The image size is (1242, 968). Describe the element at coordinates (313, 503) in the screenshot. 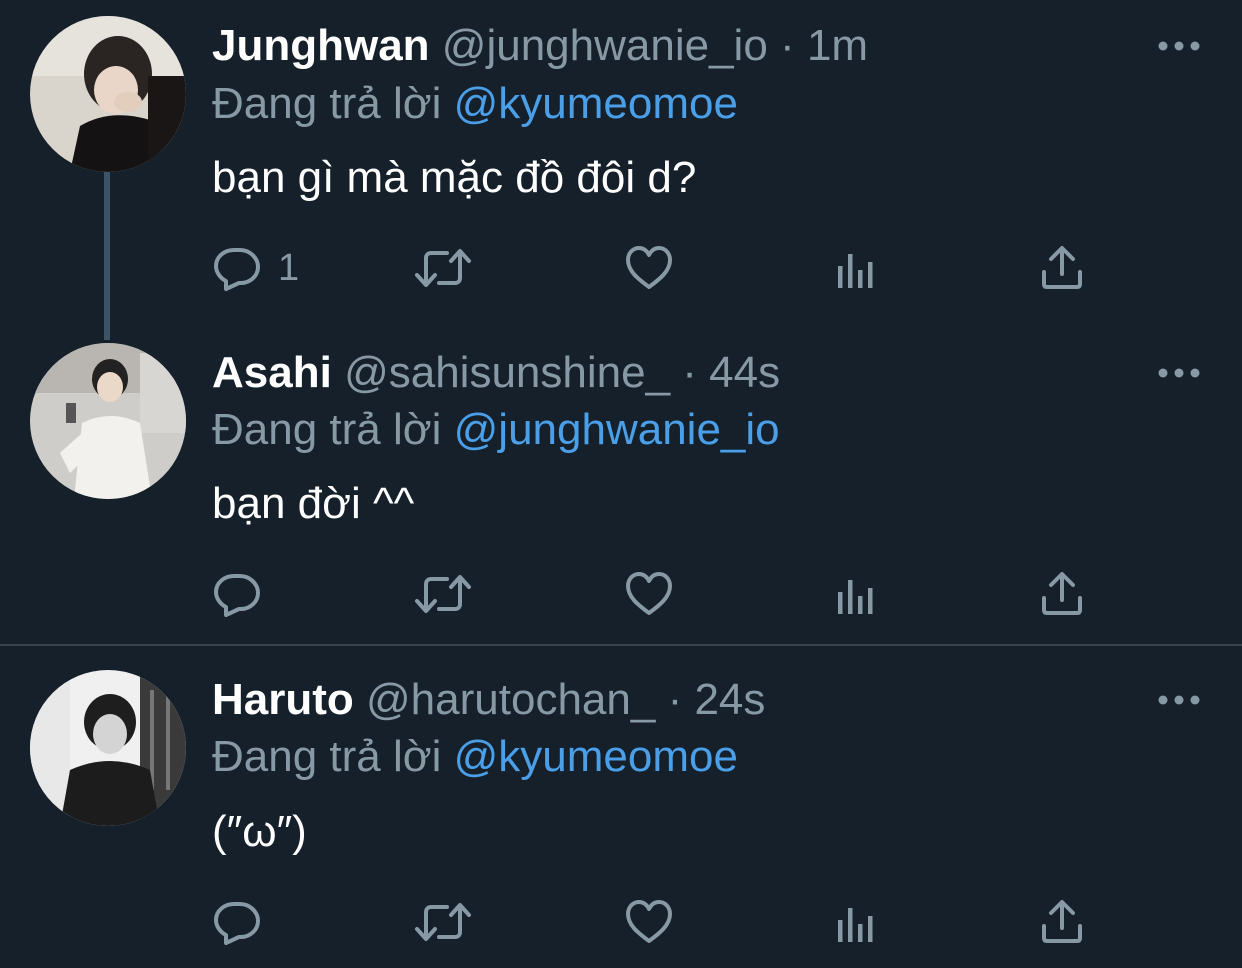

I see `tweet-text: bạn đời ^^` at that location.